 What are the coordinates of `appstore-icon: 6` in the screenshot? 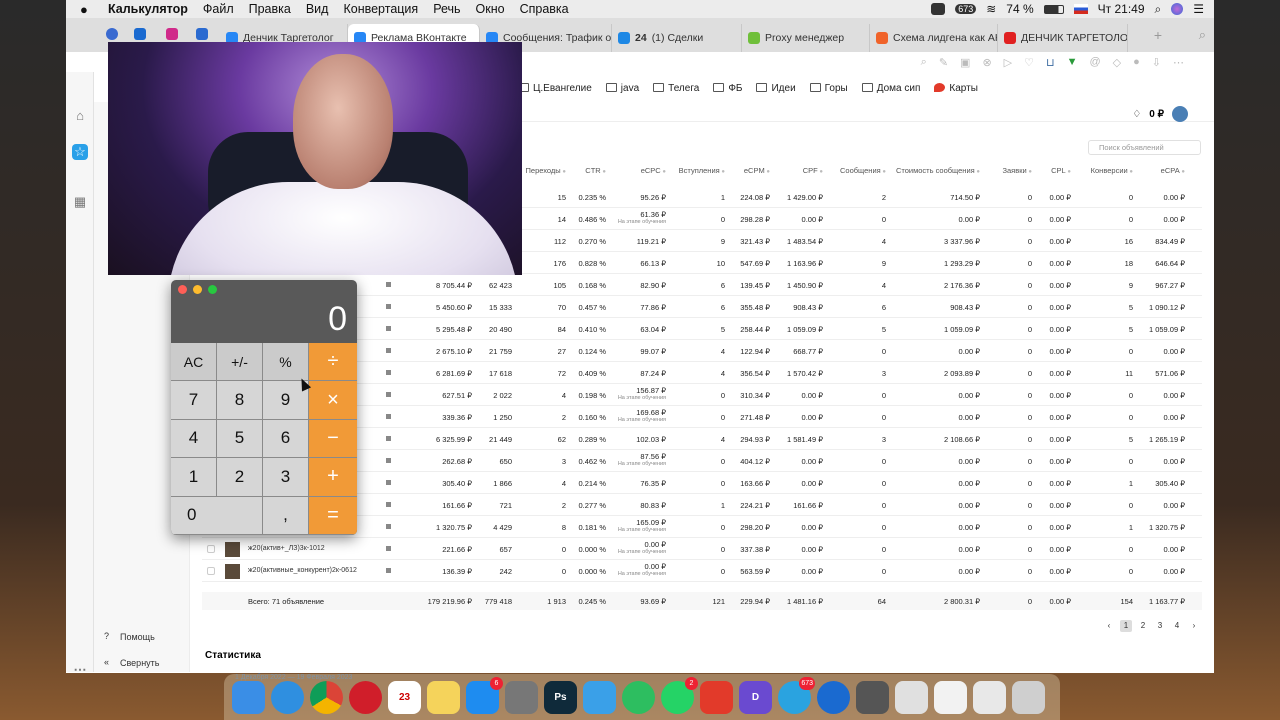 It's located at (484, 695).